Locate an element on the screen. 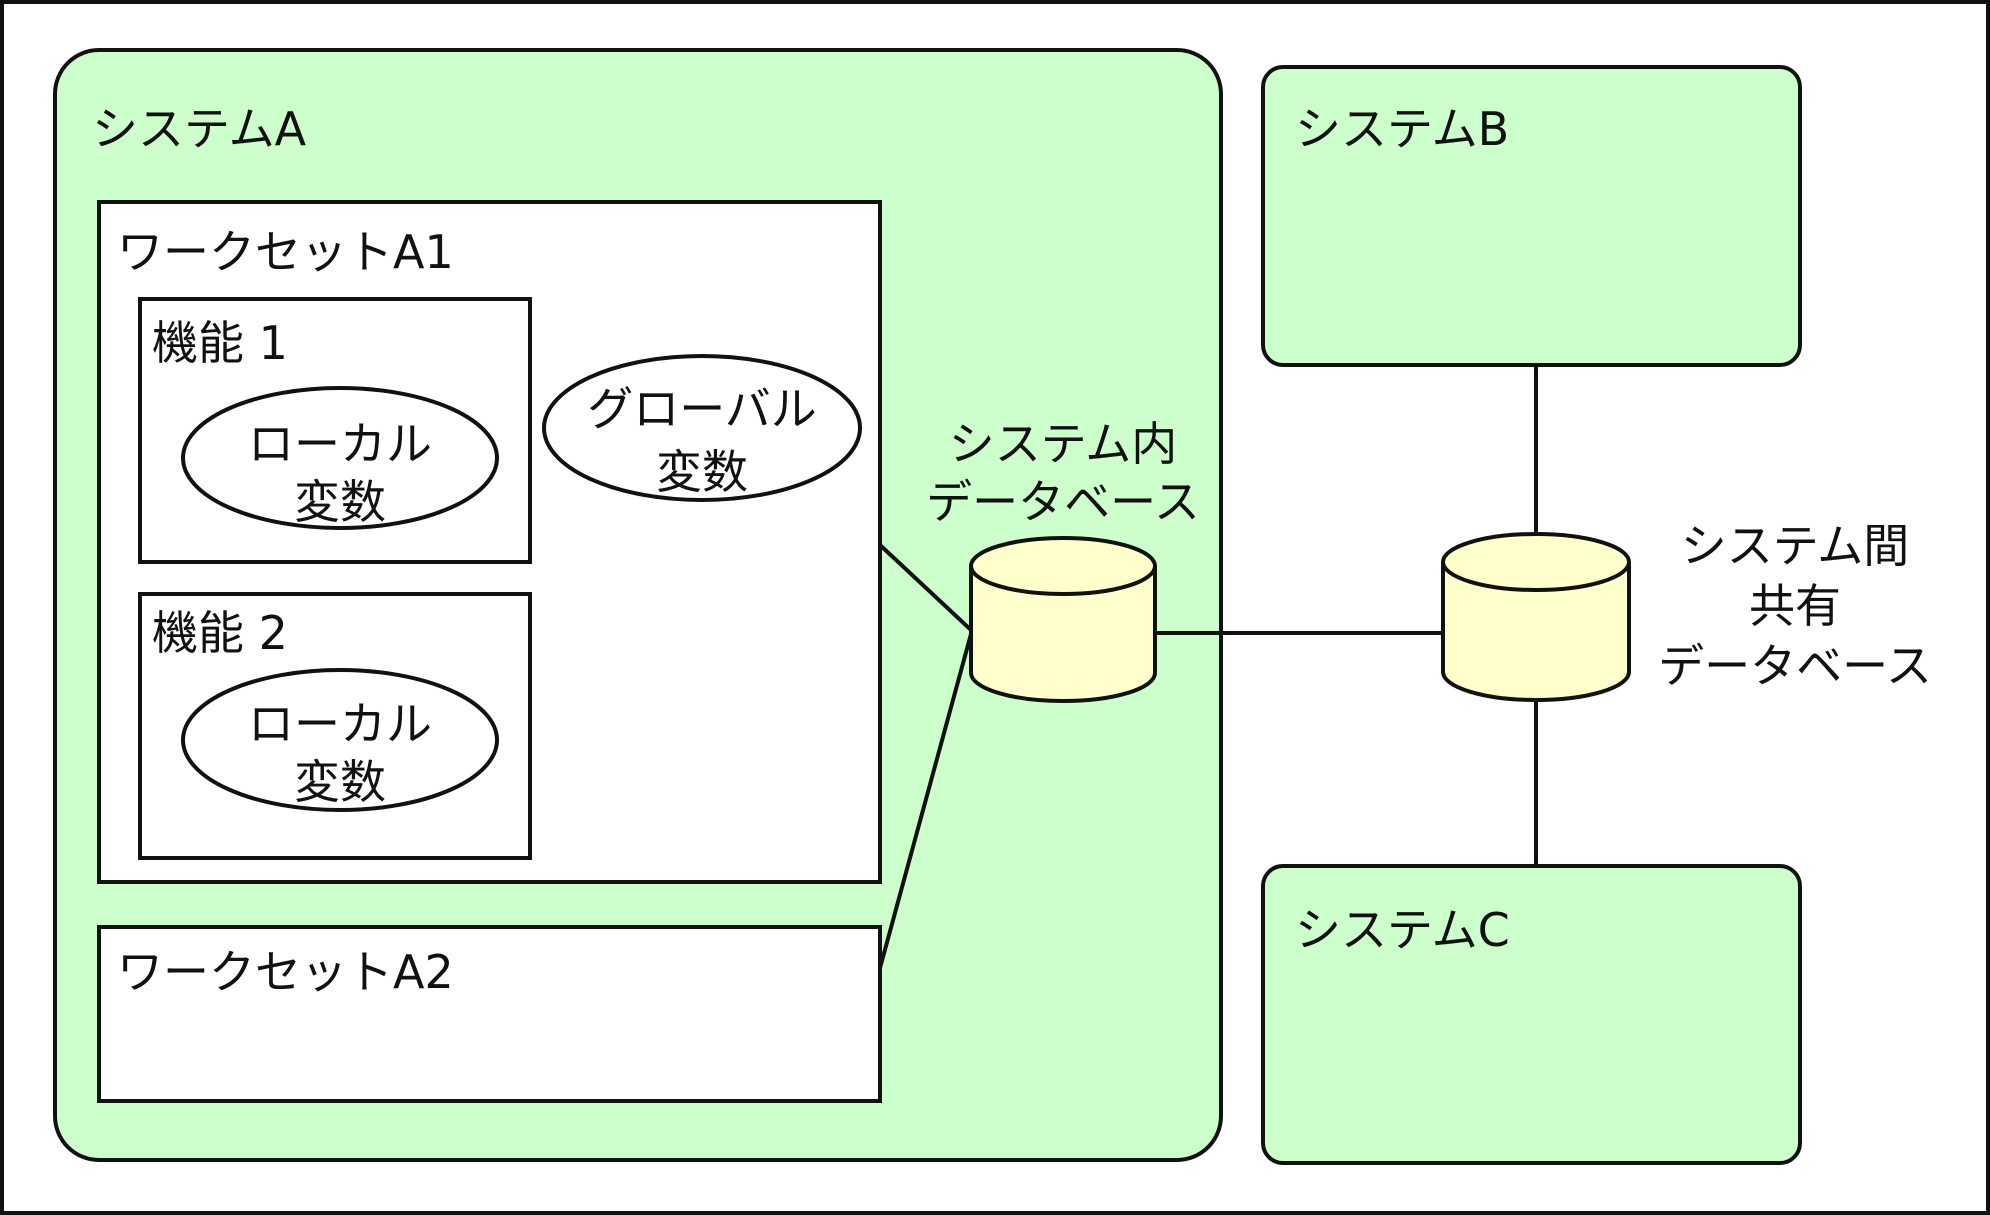  workset-a1-label: ワークセットA1 is located at coordinates (285, 252).